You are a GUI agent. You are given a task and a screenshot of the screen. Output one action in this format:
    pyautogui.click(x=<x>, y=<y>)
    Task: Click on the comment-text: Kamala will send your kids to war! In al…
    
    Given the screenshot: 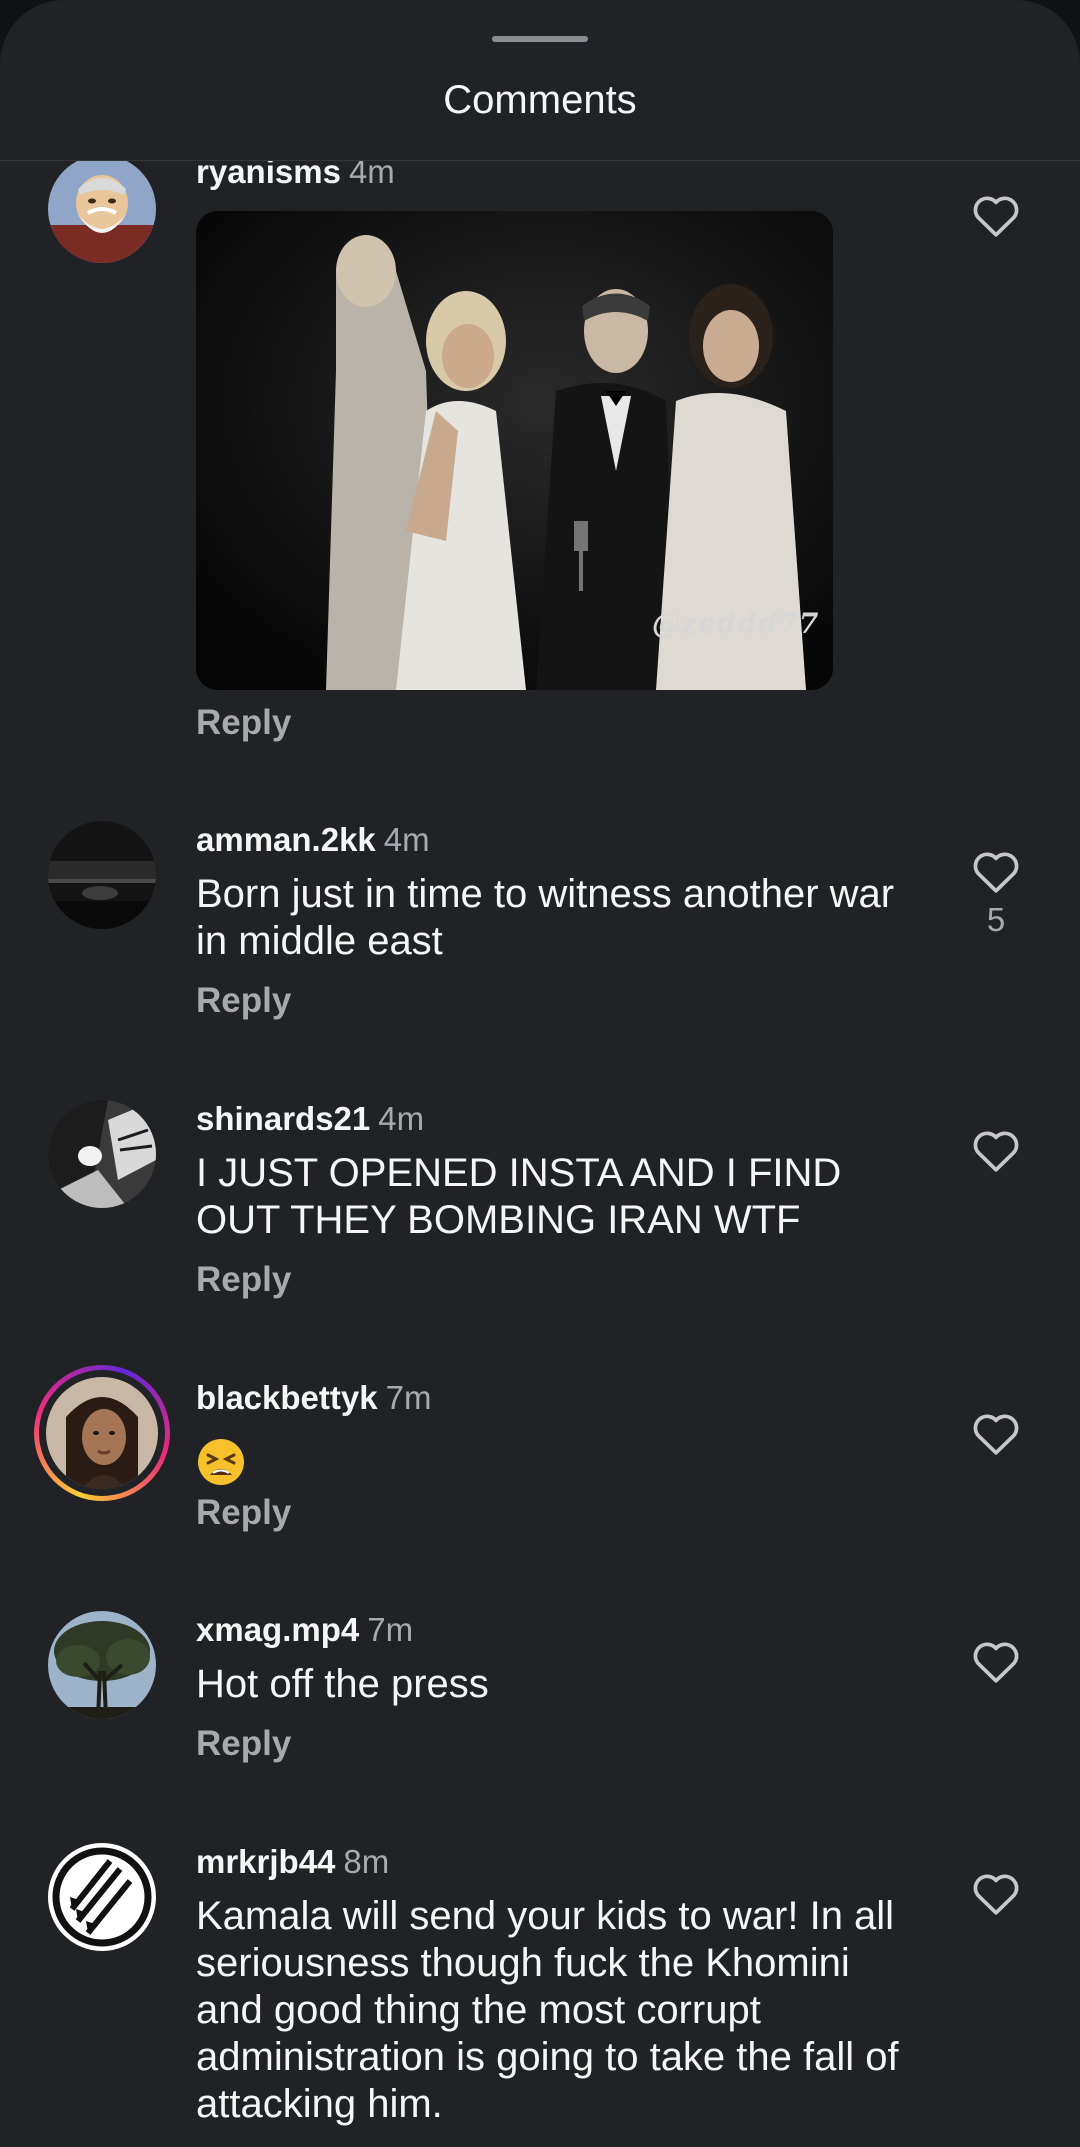 What is the action you would take?
    pyautogui.click(x=547, y=2010)
    